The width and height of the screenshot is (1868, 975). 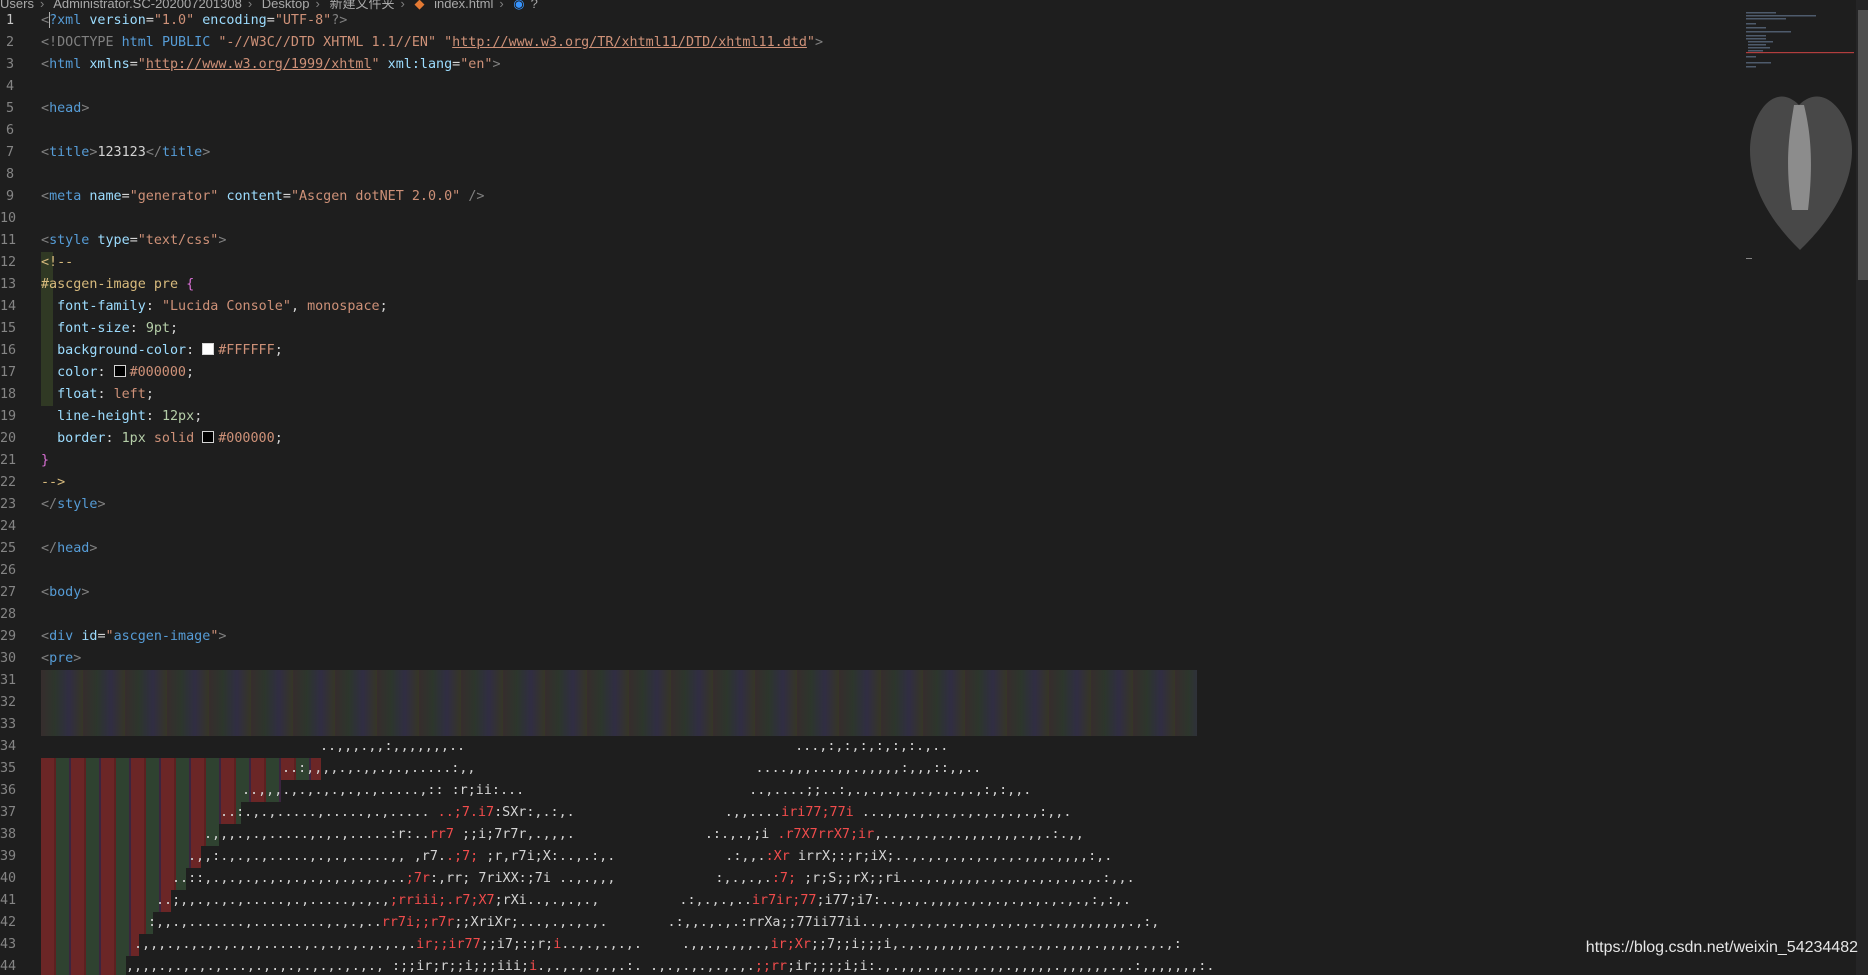 I want to click on breadcrumb-desktop: Desktop, so click(x=286, y=5).